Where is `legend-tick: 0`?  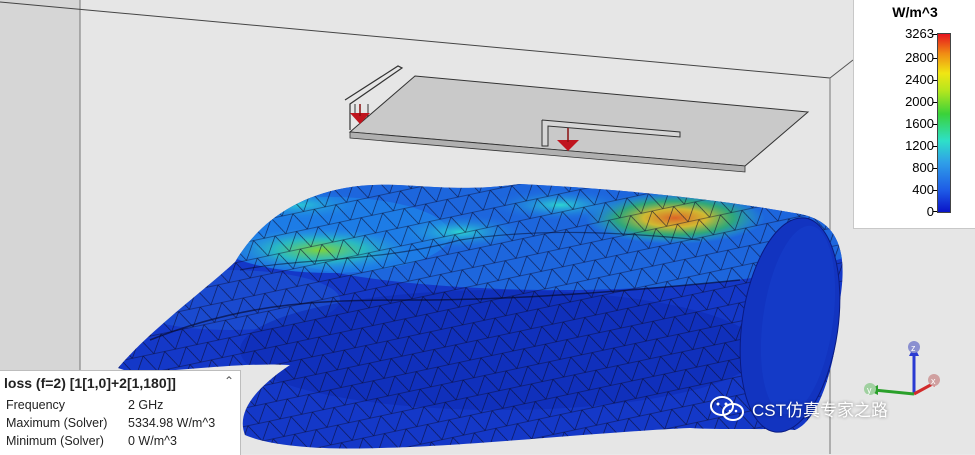
legend-tick: 0 is located at coordinates (930, 211).